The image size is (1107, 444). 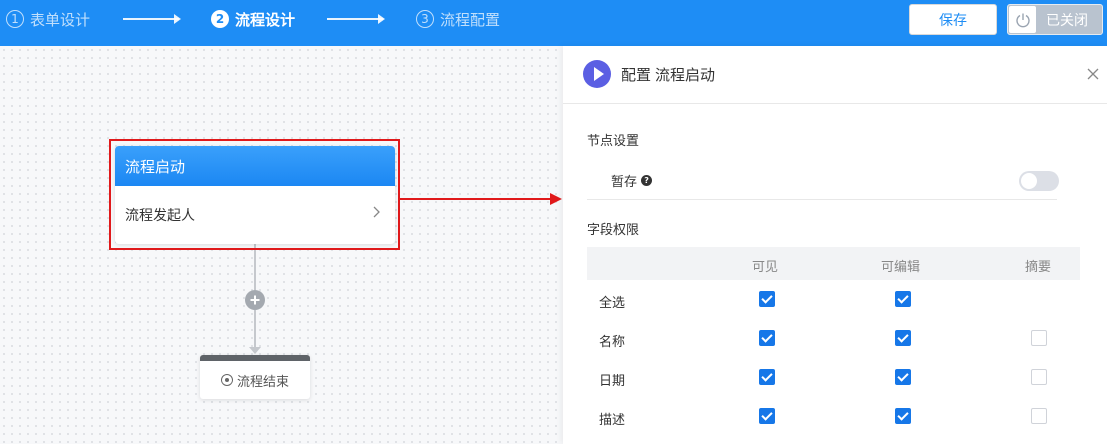 I want to click on publish-toggle-button: 已关闭, so click(x=1055, y=19).